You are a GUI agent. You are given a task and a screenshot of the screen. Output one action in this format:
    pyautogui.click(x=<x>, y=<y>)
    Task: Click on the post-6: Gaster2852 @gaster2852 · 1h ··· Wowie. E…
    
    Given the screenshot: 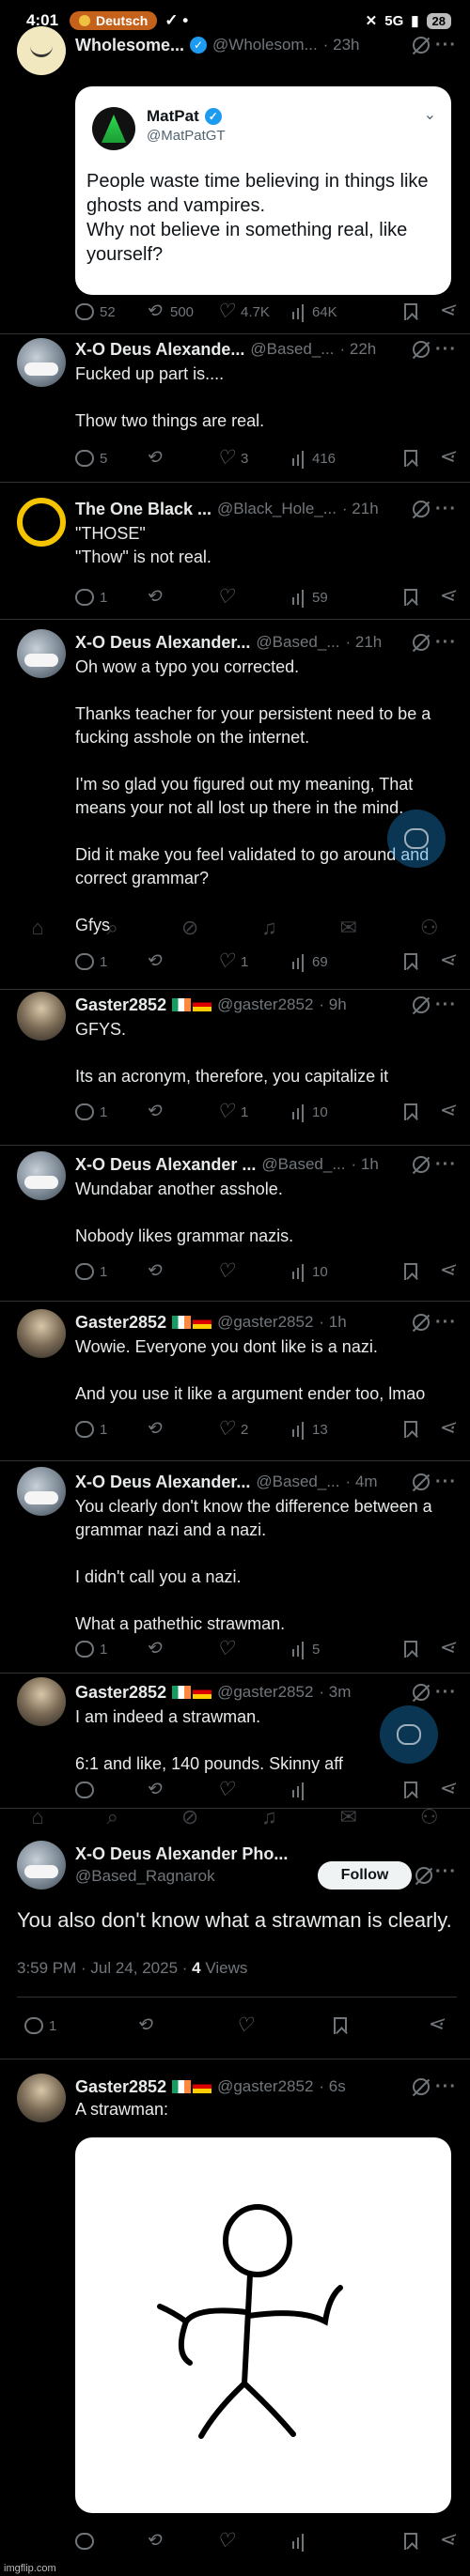 What is the action you would take?
    pyautogui.click(x=235, y=1381)
    